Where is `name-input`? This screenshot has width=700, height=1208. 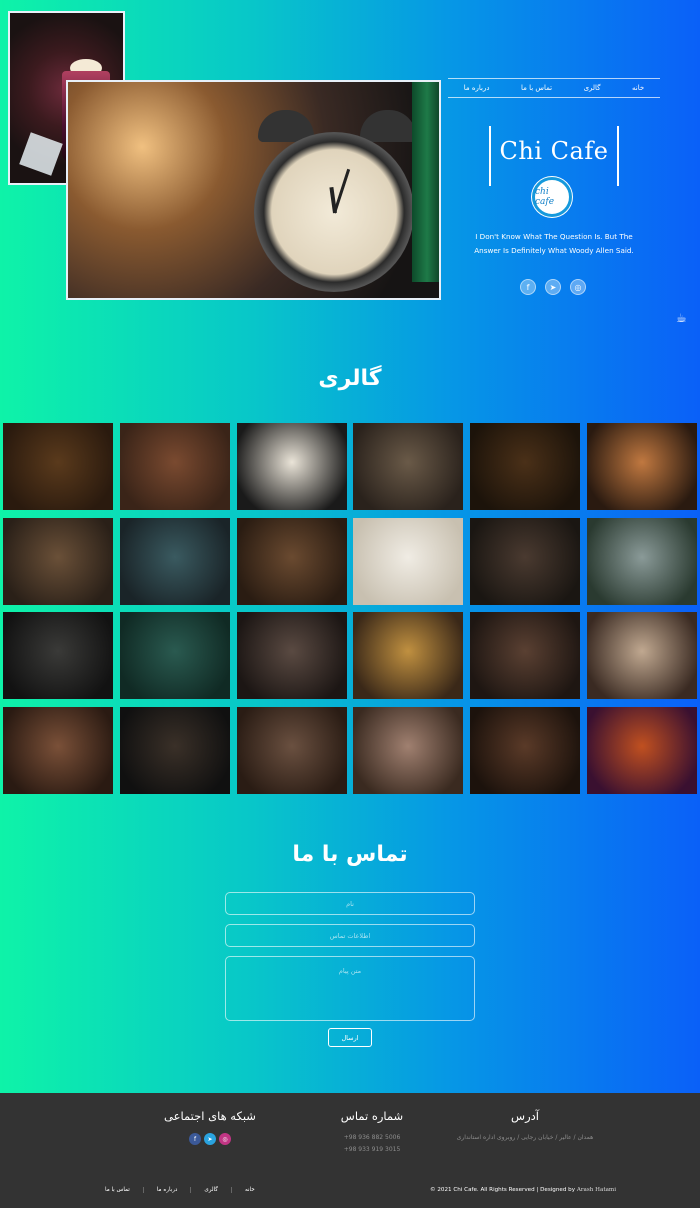
name-input is located at coordinates (350, 903).